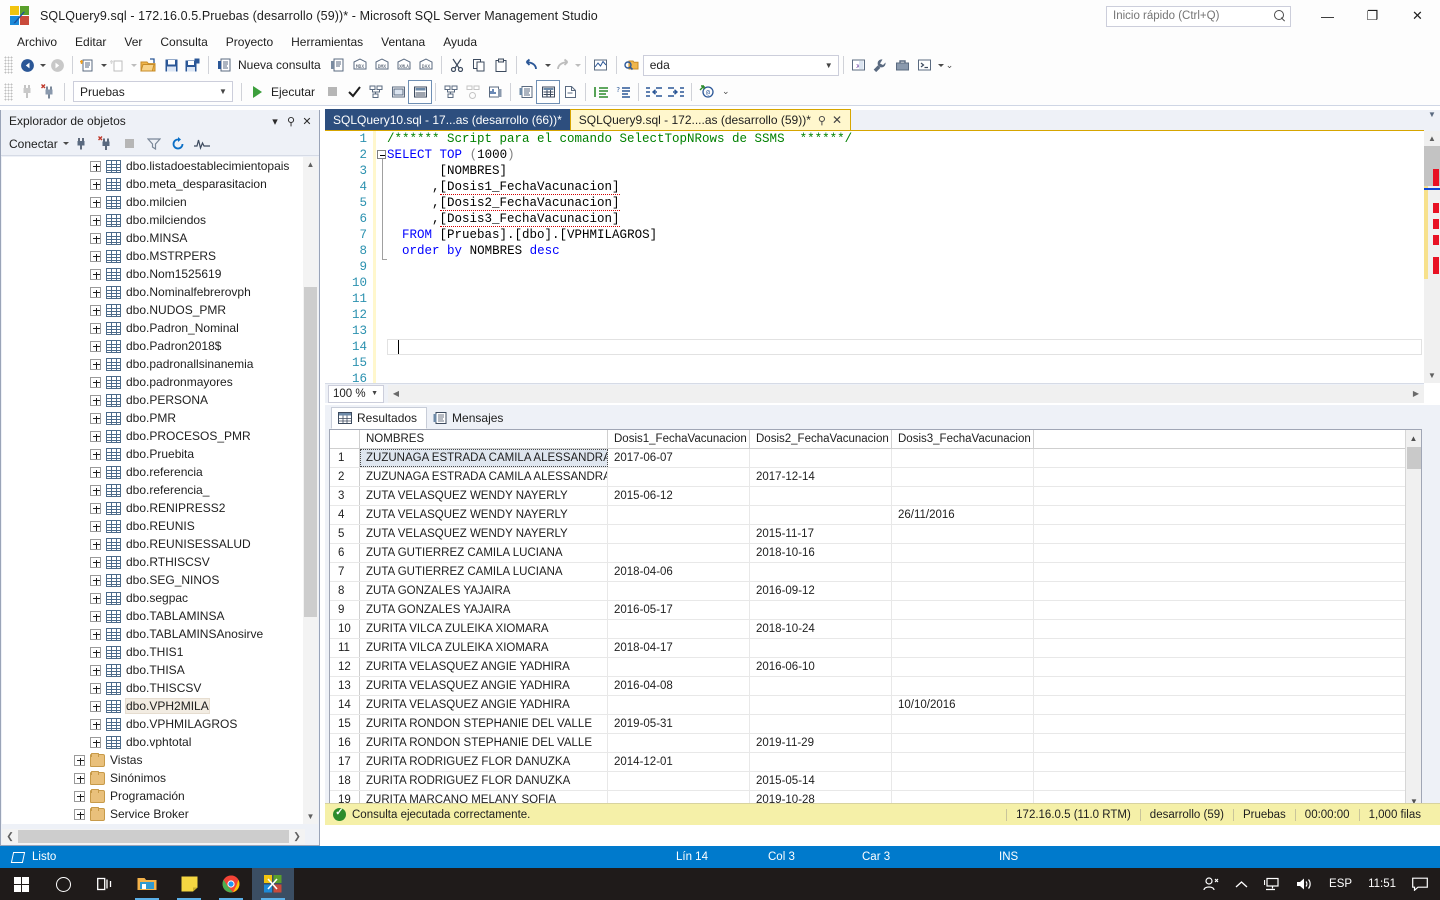 The height and width of the screenshot is (900, 1440). What do you see at coordinates (821, 610) in the screenshot?
I see `cell-dosis2` at bounding box center [821, 610].